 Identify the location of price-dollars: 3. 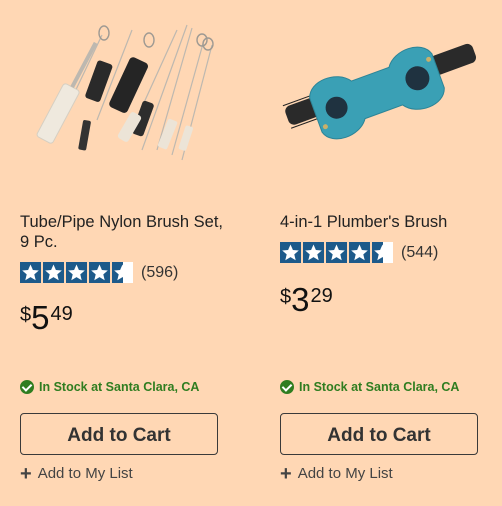
(300, 299).